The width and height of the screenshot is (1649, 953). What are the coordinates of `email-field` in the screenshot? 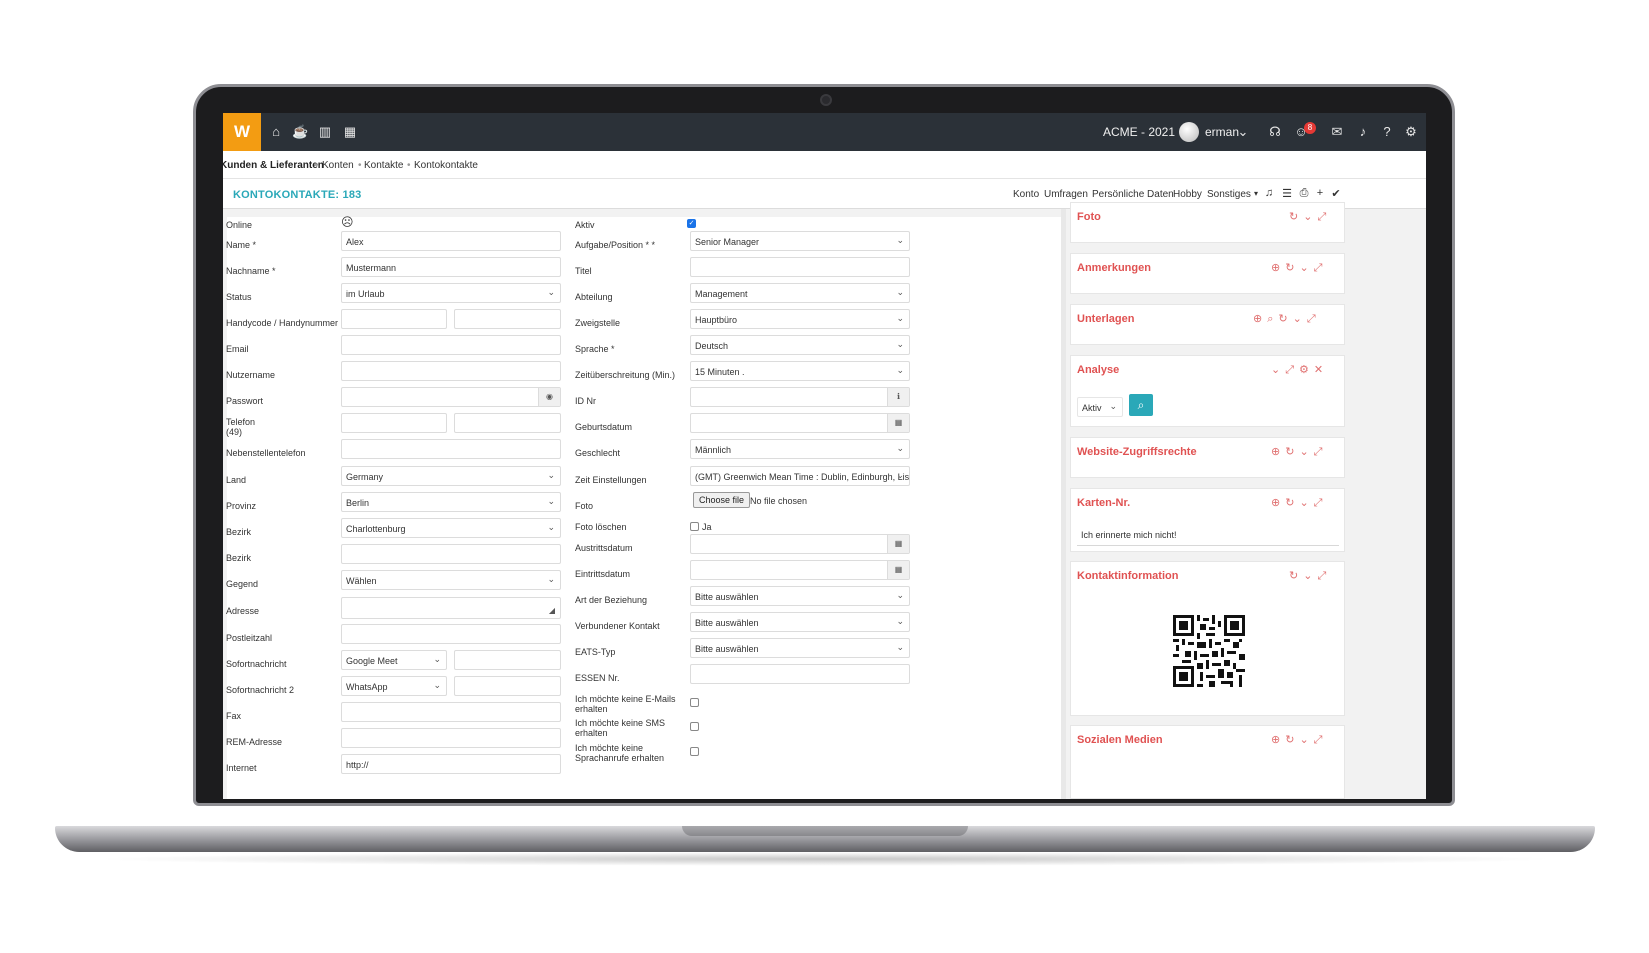 It's located at (451, 345).